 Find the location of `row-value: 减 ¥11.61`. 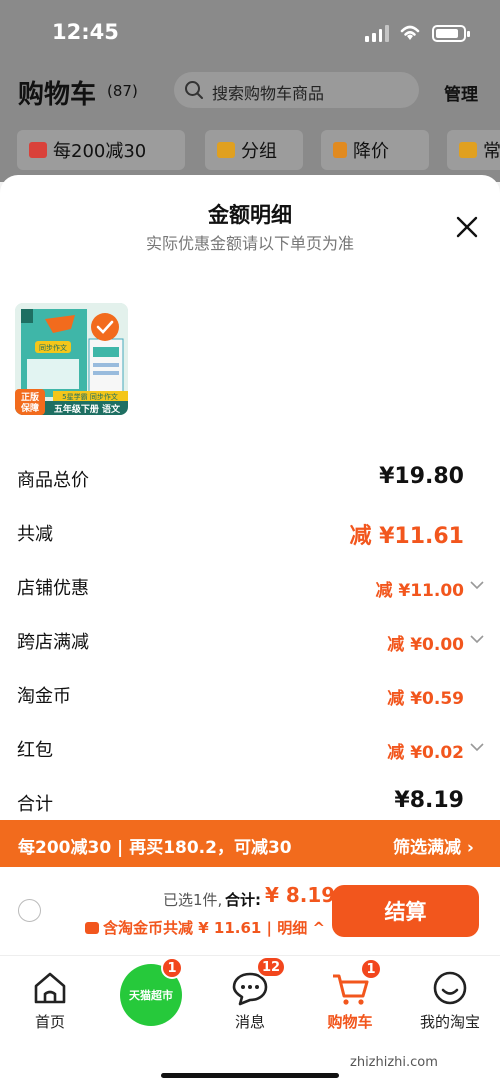

row-value: 减 ¥11.61 is located at coordinates (406, 536).